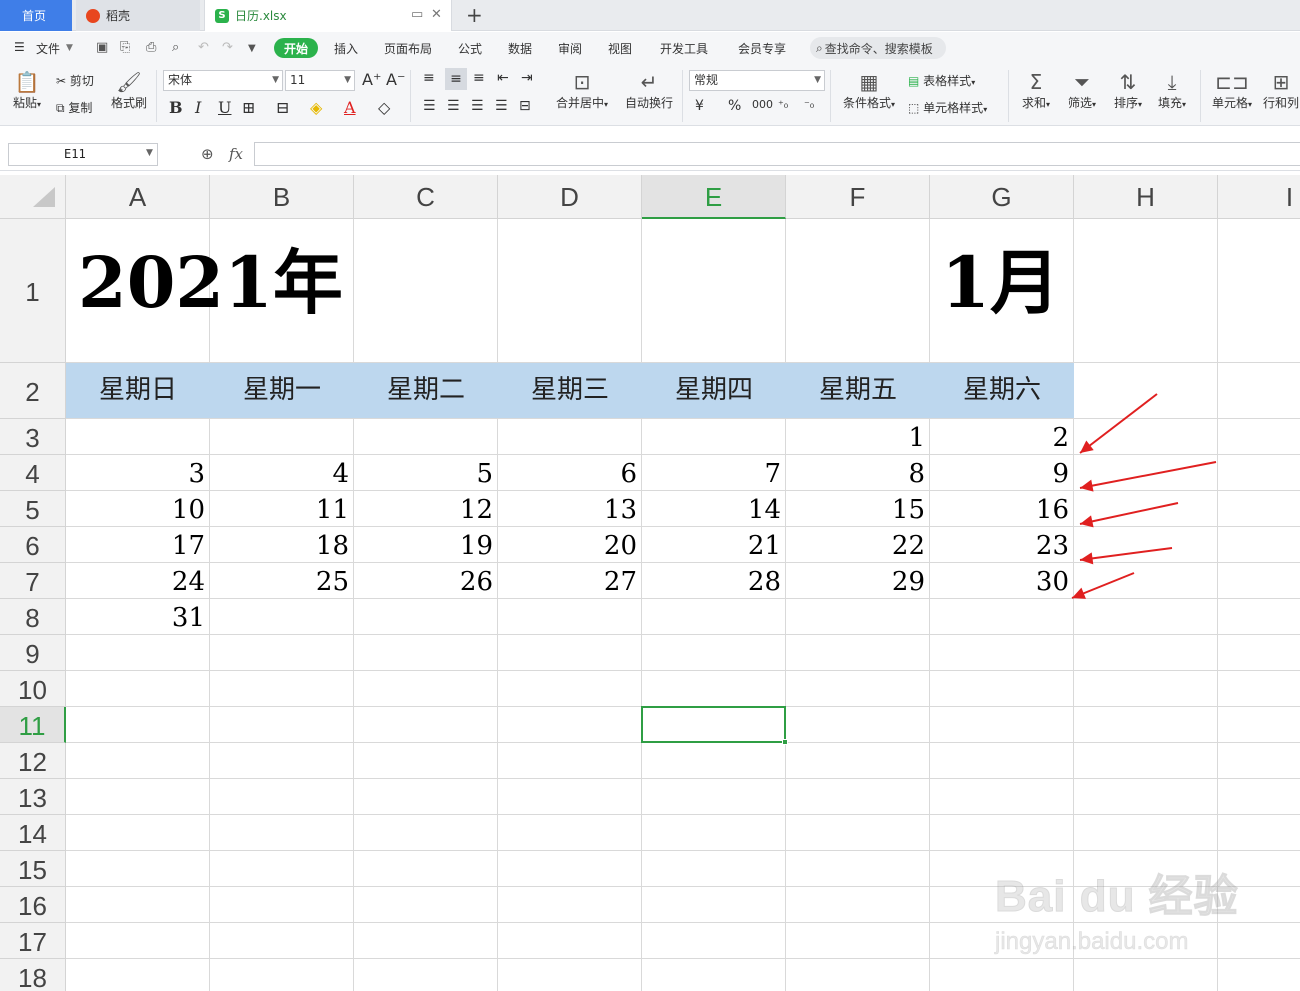 This screenshot has height=991, width=1300. I want to click on quick-access-more-icon: ▼, so click(252, 48).